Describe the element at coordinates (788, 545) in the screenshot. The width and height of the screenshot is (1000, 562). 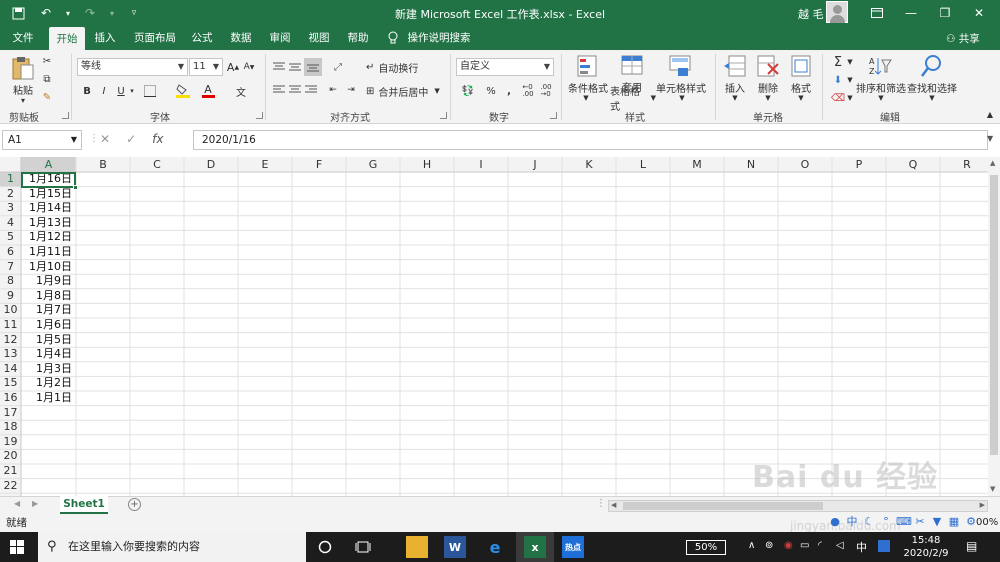
I see `app-tray-icon: ◉` at that location.